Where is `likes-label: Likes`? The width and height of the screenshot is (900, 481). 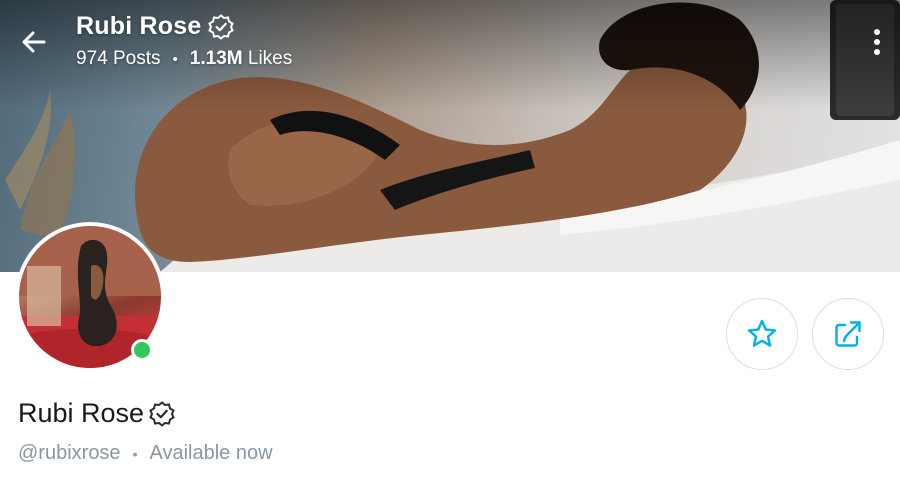 likes-label: Likes is located at coordinates (270, 58).